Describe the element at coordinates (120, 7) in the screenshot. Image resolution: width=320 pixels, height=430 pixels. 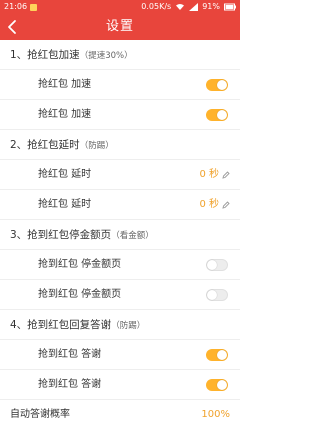
I see `status-bar: 21:06 0.05K/s 91%` at that location.